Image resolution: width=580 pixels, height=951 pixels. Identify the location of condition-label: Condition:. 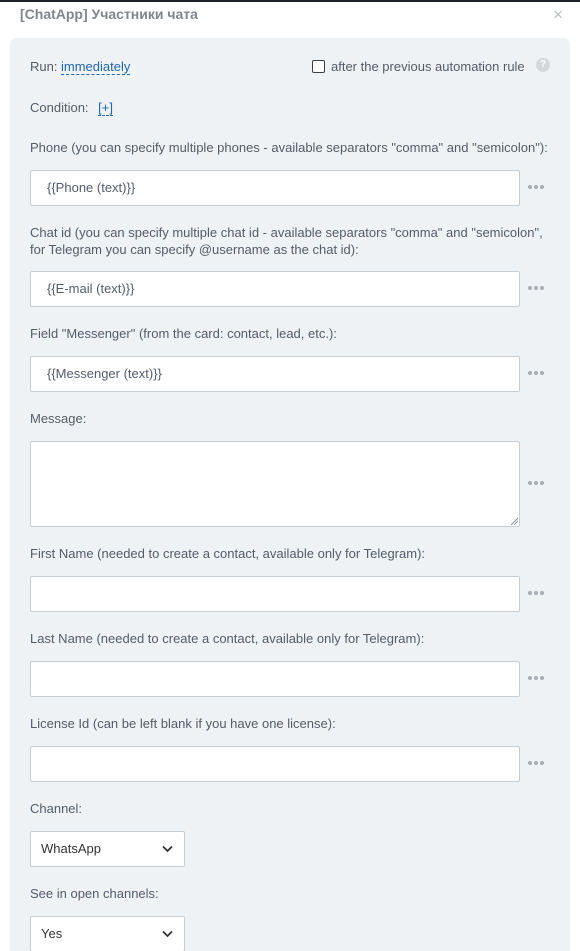
(59, 107).